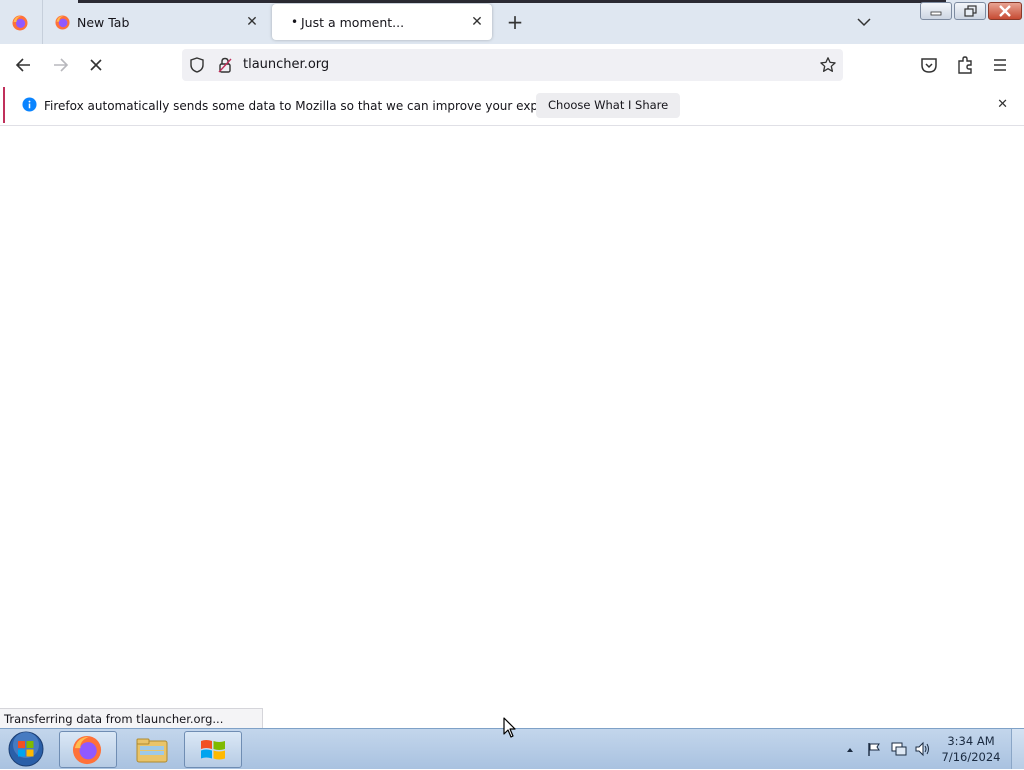 This screenshot has height=770, width=1024. I want to click on taskbar-windows-app, so click(213, 749).